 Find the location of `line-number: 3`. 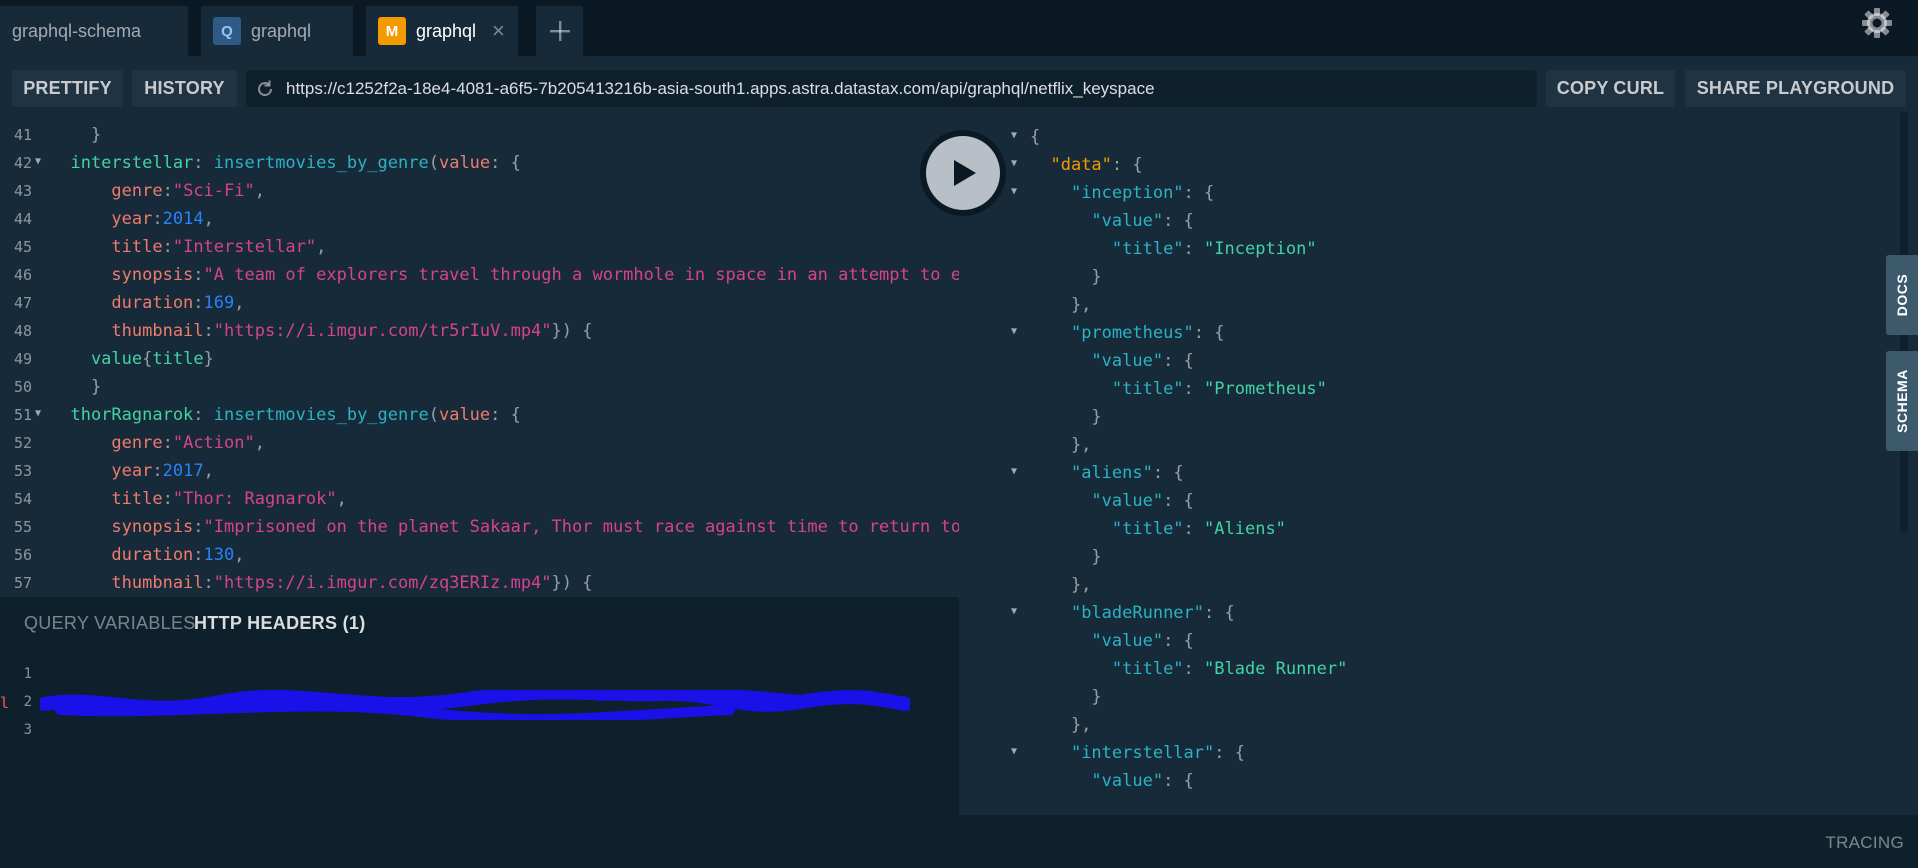

line-number: 3 is located at coordinates (27, 730).